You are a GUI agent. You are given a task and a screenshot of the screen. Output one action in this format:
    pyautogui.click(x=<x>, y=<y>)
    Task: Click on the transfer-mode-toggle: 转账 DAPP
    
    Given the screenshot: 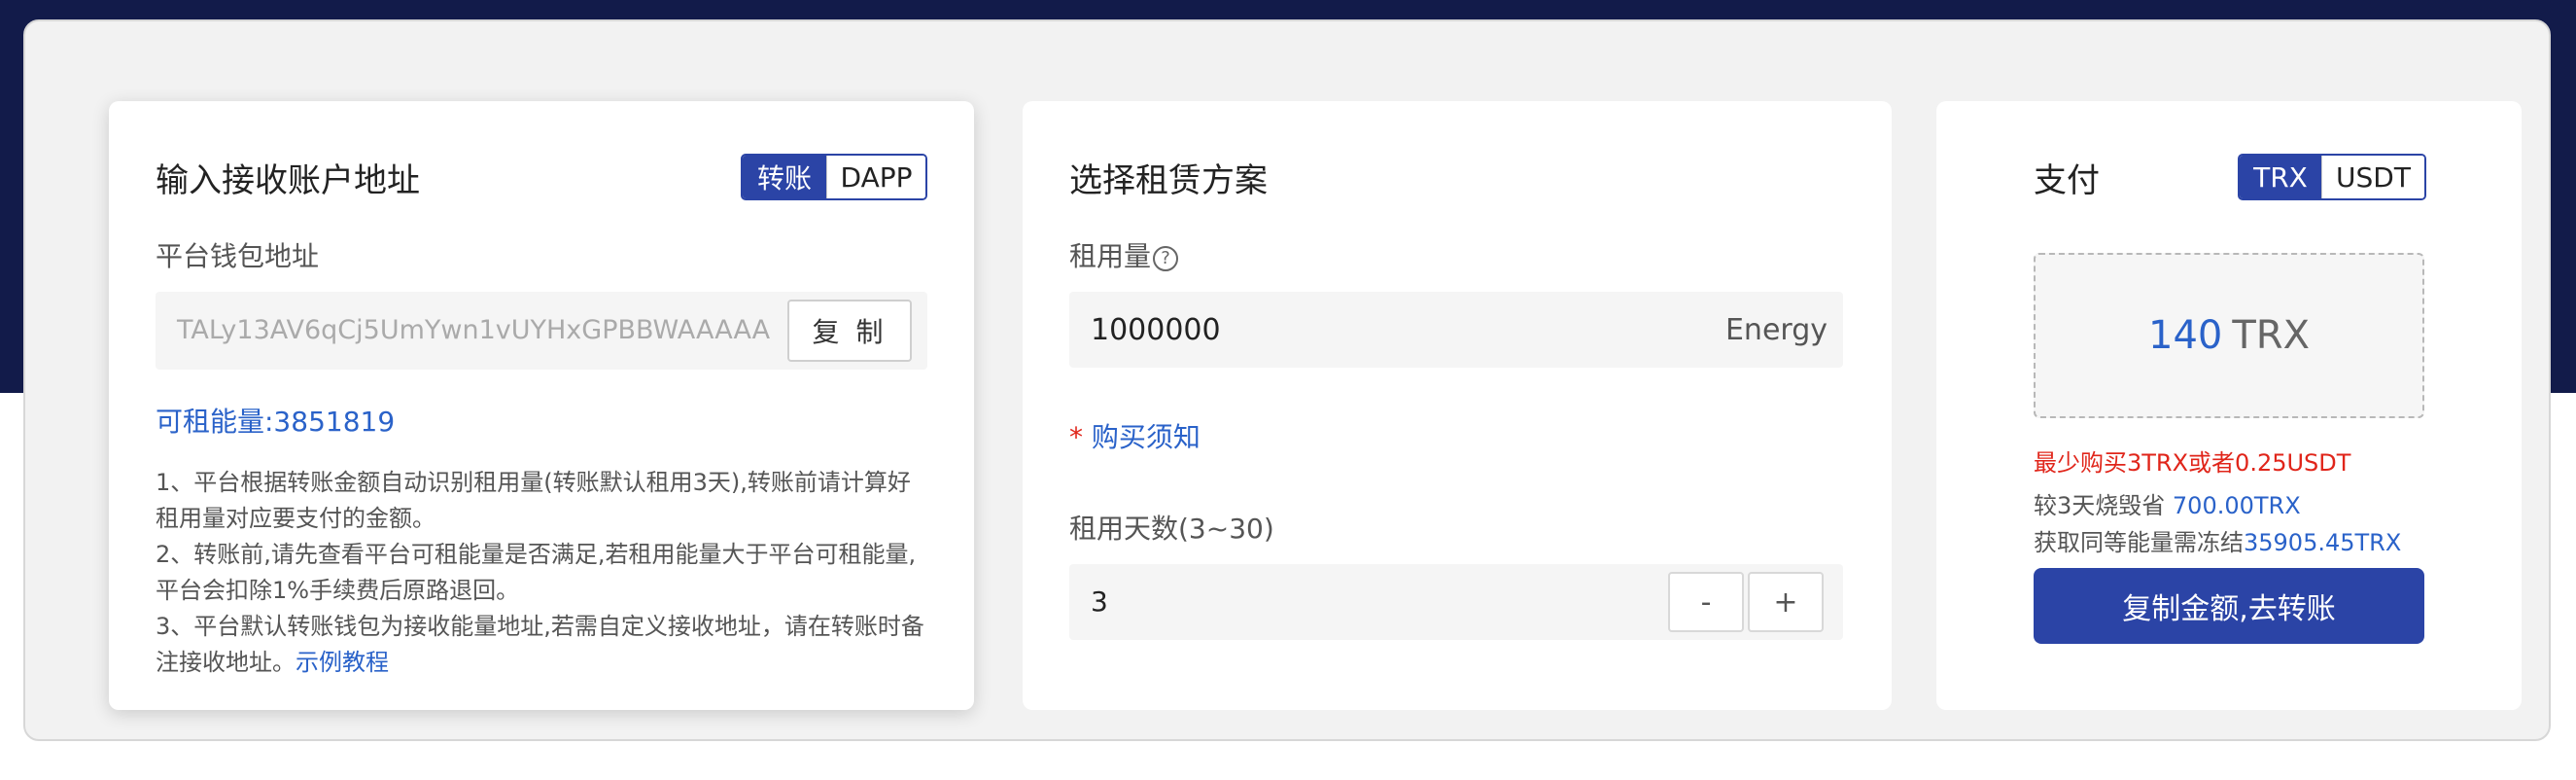 What is the action you would take?
    pyautogui.click(x=834, y=177)
    